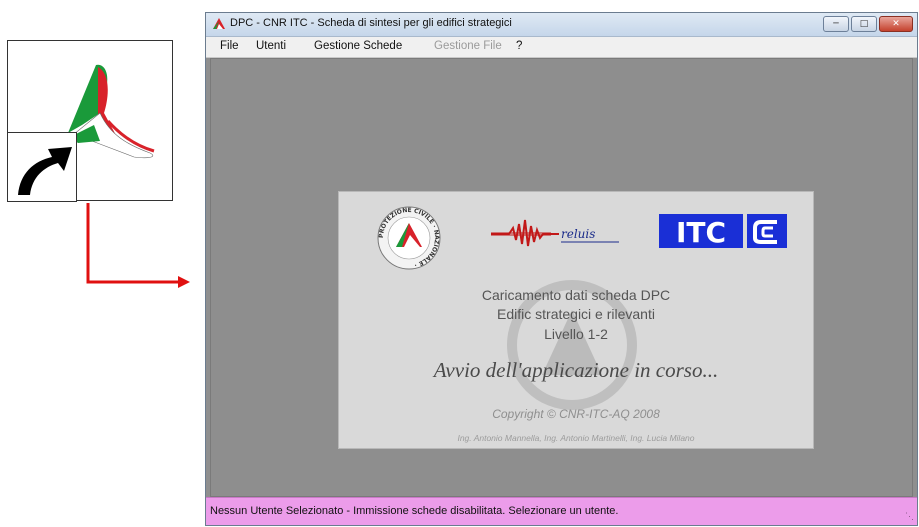 The image size is (919, 527). What do you see at coordinates (409, 238) in the screenshot?
I see `protezione-civile-logo: PROTEZIONE CIVILE · NAZIONALE ·` at bounding box center [409, 238].